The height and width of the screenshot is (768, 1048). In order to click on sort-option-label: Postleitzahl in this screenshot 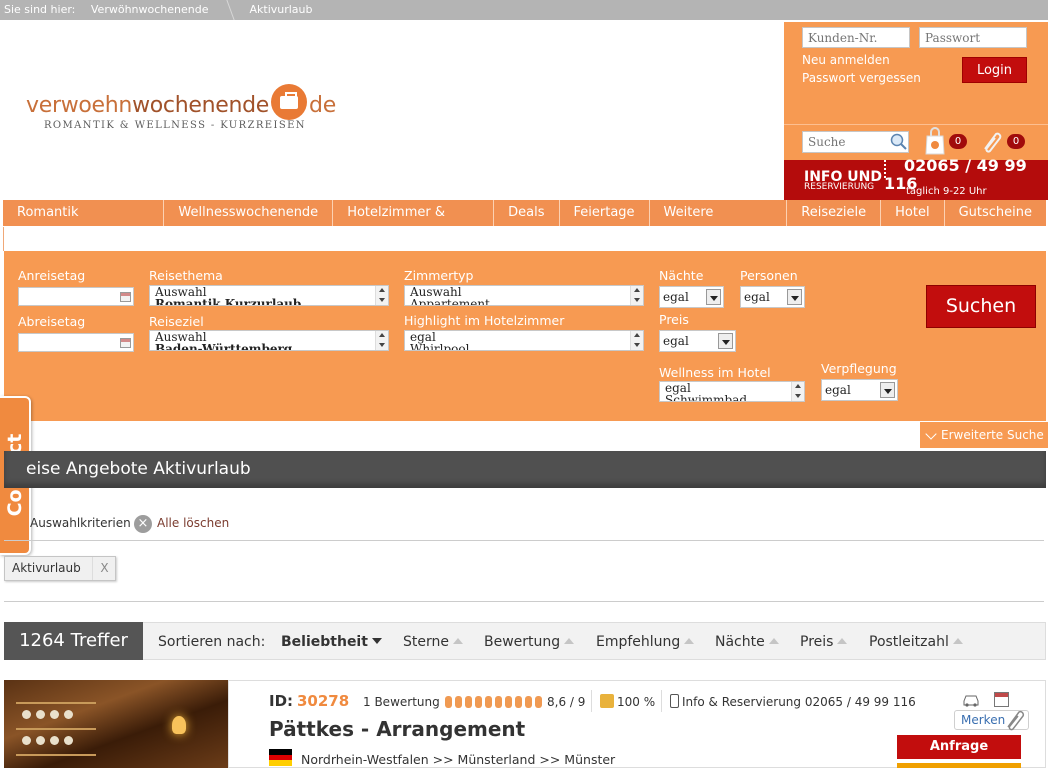, I will do `click(909, 642)`.